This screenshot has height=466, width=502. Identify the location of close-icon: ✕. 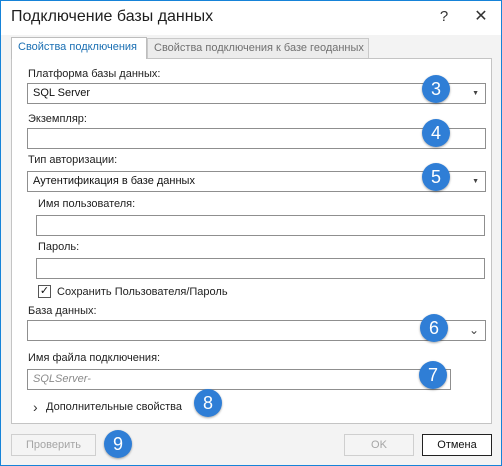
(481, 17).